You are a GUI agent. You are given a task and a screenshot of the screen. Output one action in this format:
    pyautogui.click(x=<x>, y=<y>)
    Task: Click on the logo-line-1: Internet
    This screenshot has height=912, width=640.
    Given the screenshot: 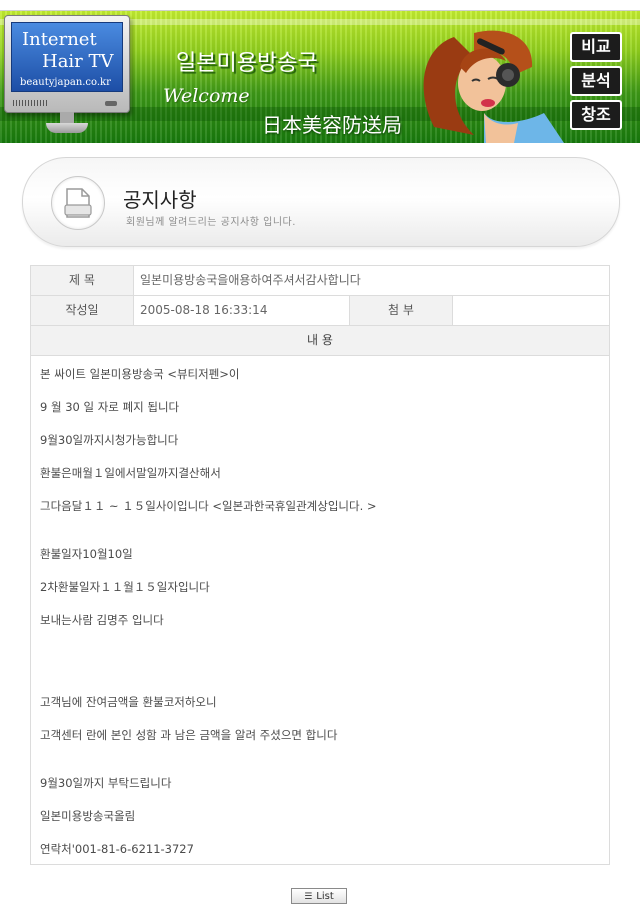 What is the action you would take?
    pyautogui.click(x=59, y=39)
    